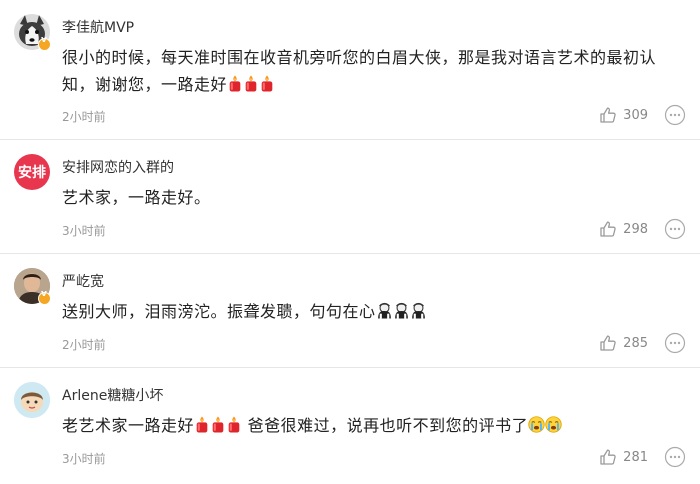 The width and height of the screenshot is (700, 484). What do you see at coordinates (635, 343) in the screenshot?
I see `like-count: 285` at bounding box center [635, 343].